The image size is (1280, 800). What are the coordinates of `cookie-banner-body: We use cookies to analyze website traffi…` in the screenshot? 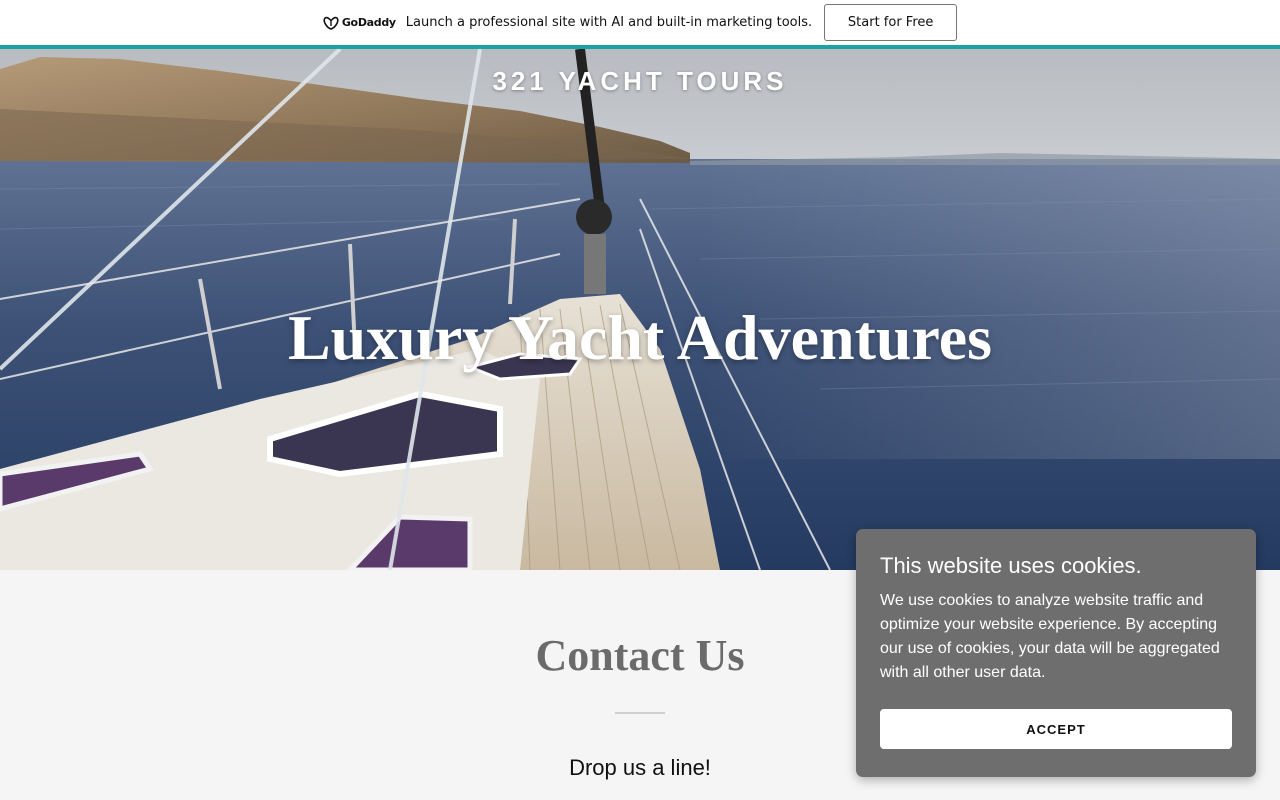 It's located at (1050, 636).